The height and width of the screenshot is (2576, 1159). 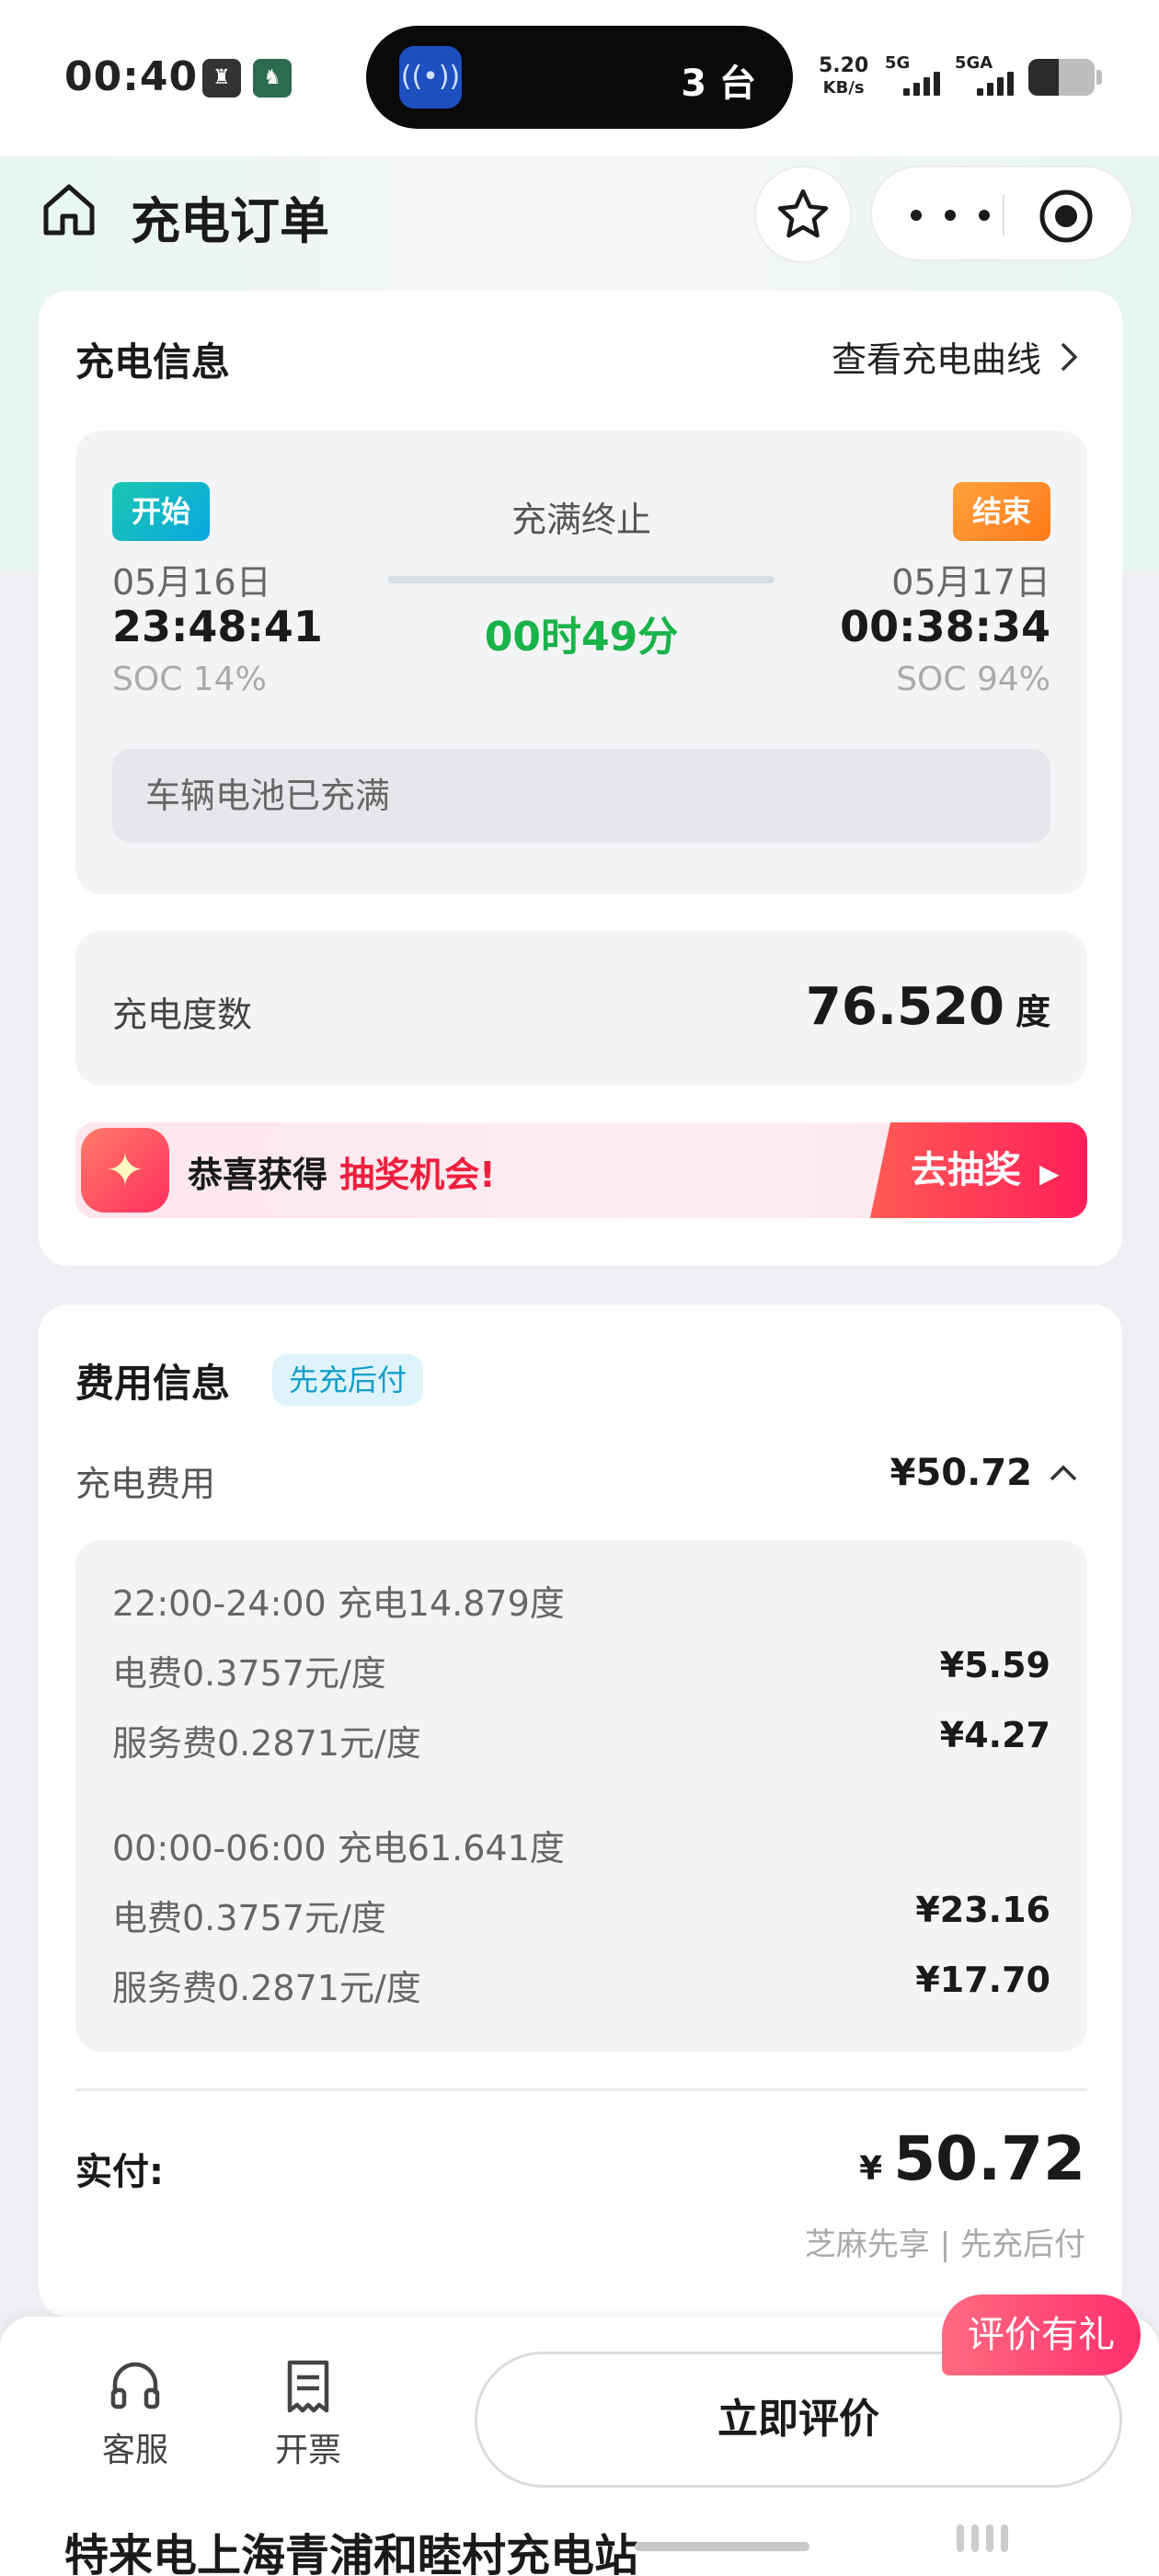 I want to click on period-heading: 22:00-24:00 充电14.879度, so click(x=338, y=1603).